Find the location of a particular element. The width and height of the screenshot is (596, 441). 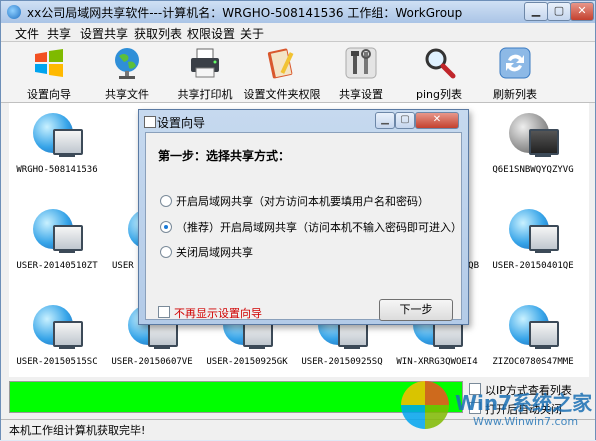

toolbar-share-files-button: 共享文件 is located at coordinates (127, 72).